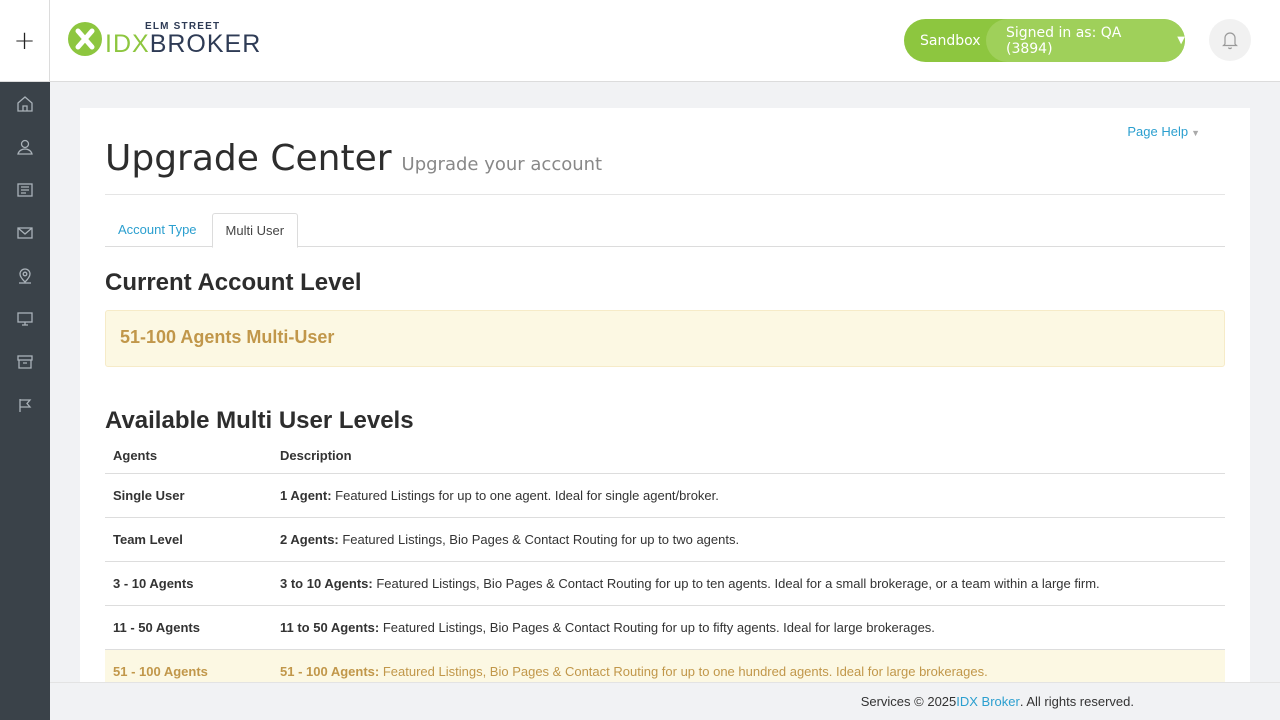 The image size is (1280, 720). I want to click on page-title: Upgrade Center, so click(248, 158).